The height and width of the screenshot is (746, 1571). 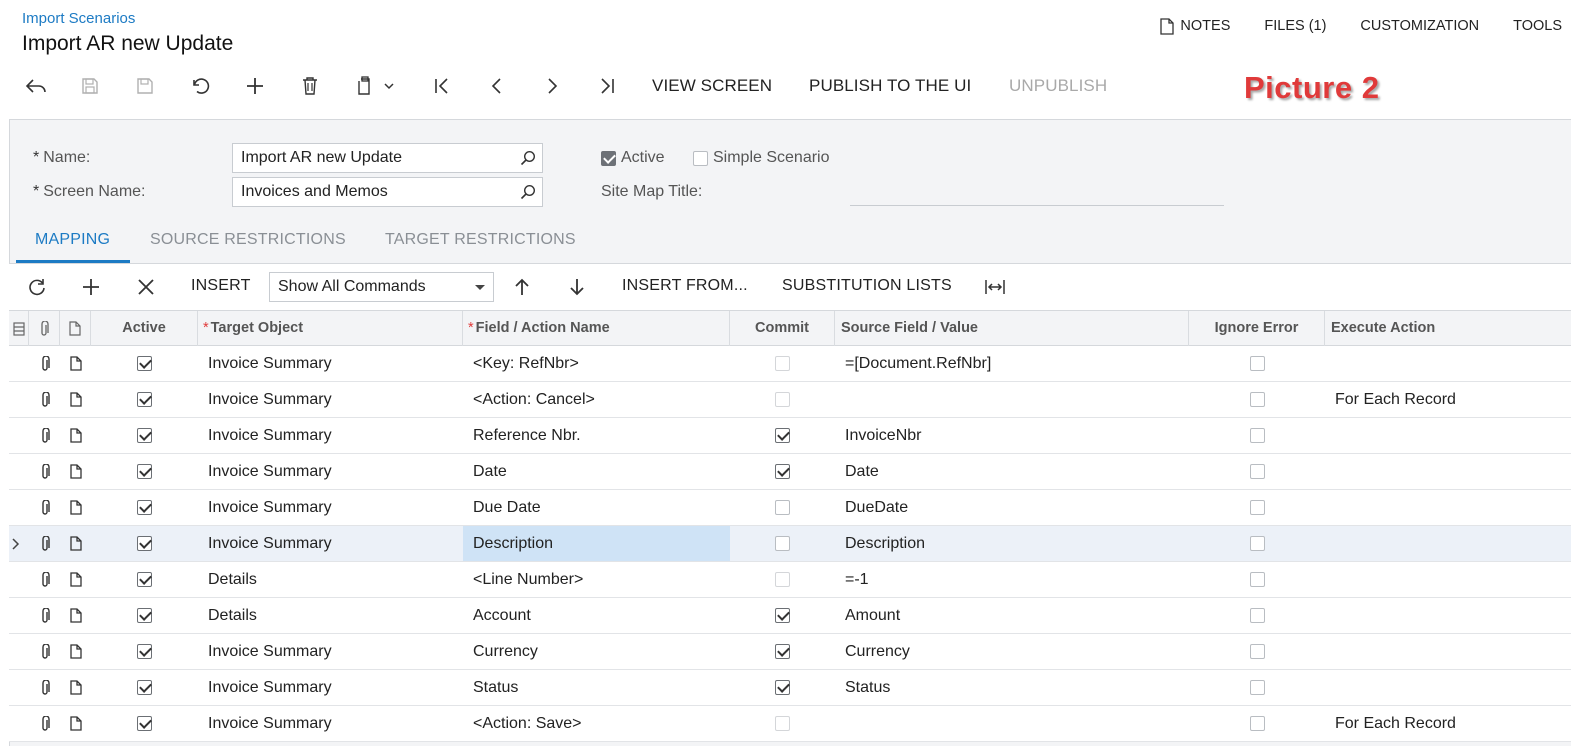 I want to click on source-field-cell: =[Document.RefNbr], so click(x=1012, y=363).